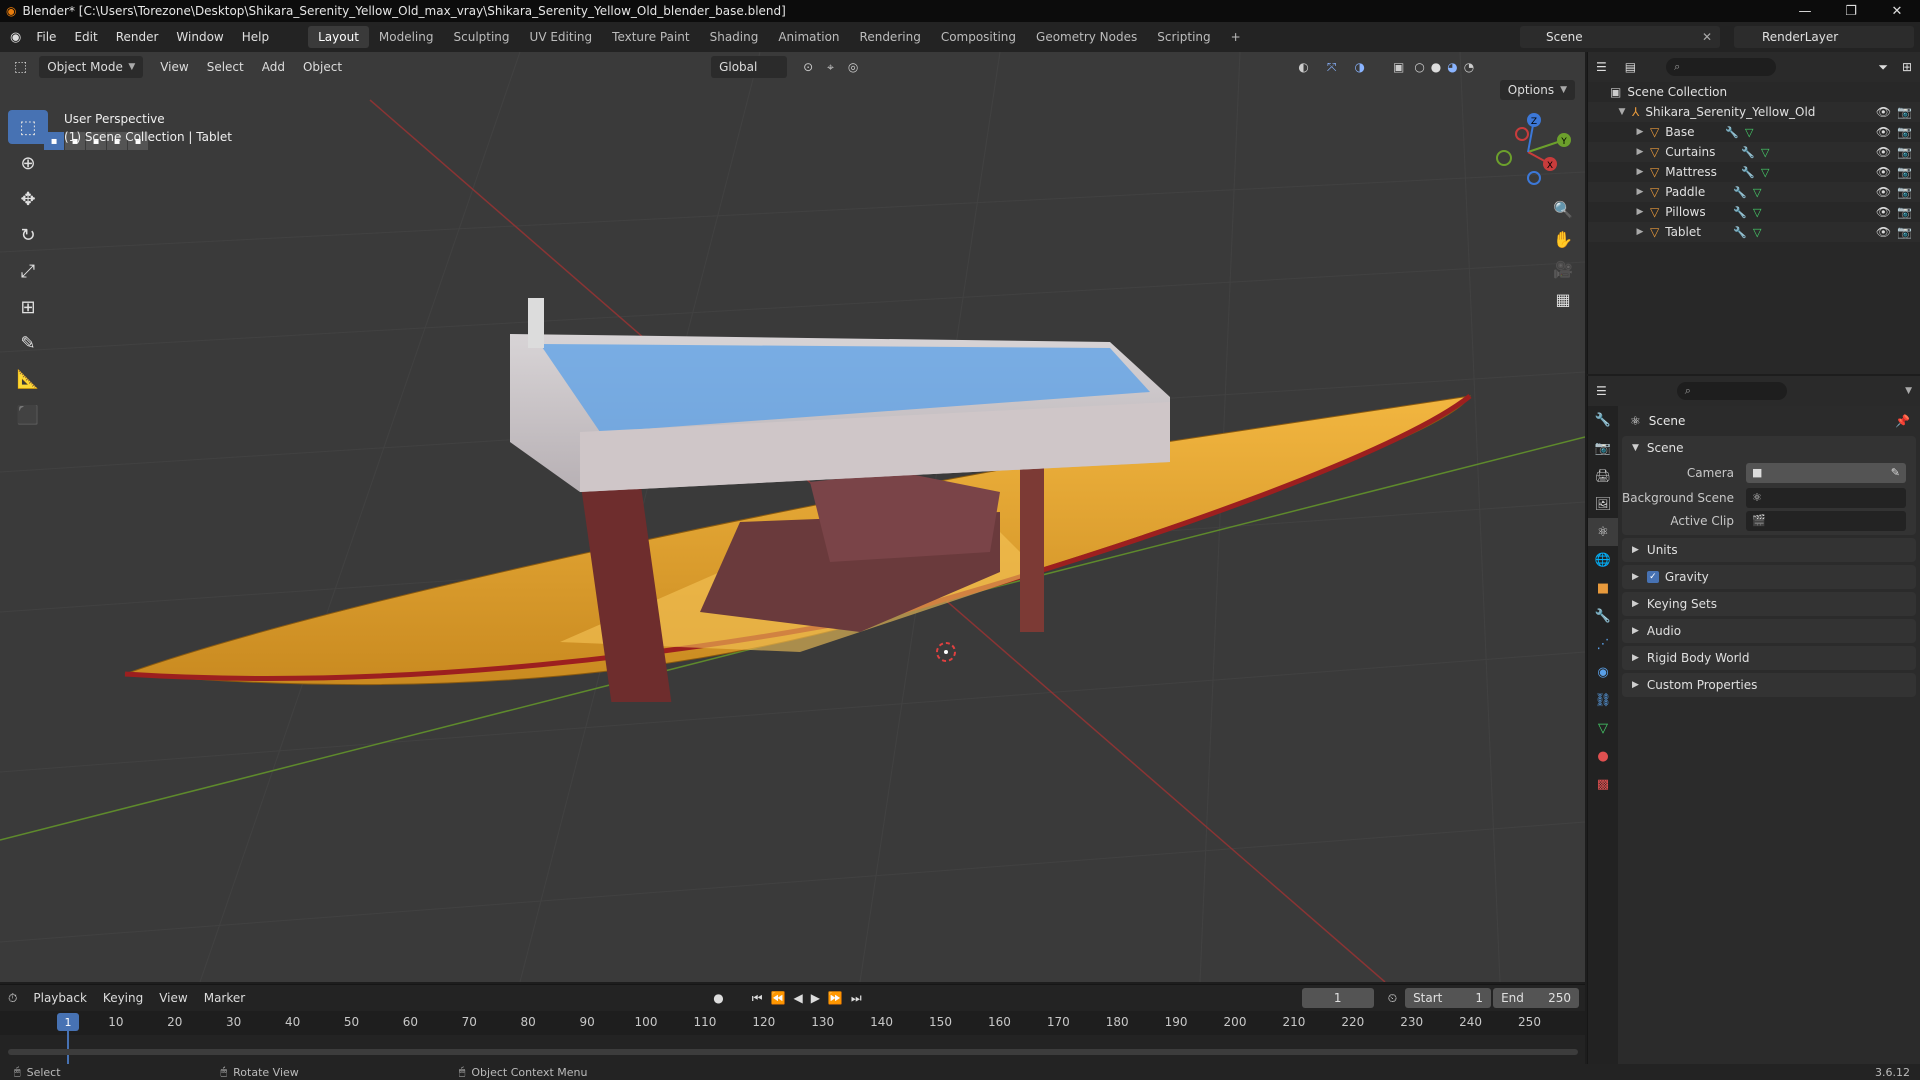 The width and height of the screenshot is (1920, 1080). What do you see at coordinates (1826, 472) in the screenshot?
I see `camera-field: ■ ✎` at bounding box center [1826, 472].